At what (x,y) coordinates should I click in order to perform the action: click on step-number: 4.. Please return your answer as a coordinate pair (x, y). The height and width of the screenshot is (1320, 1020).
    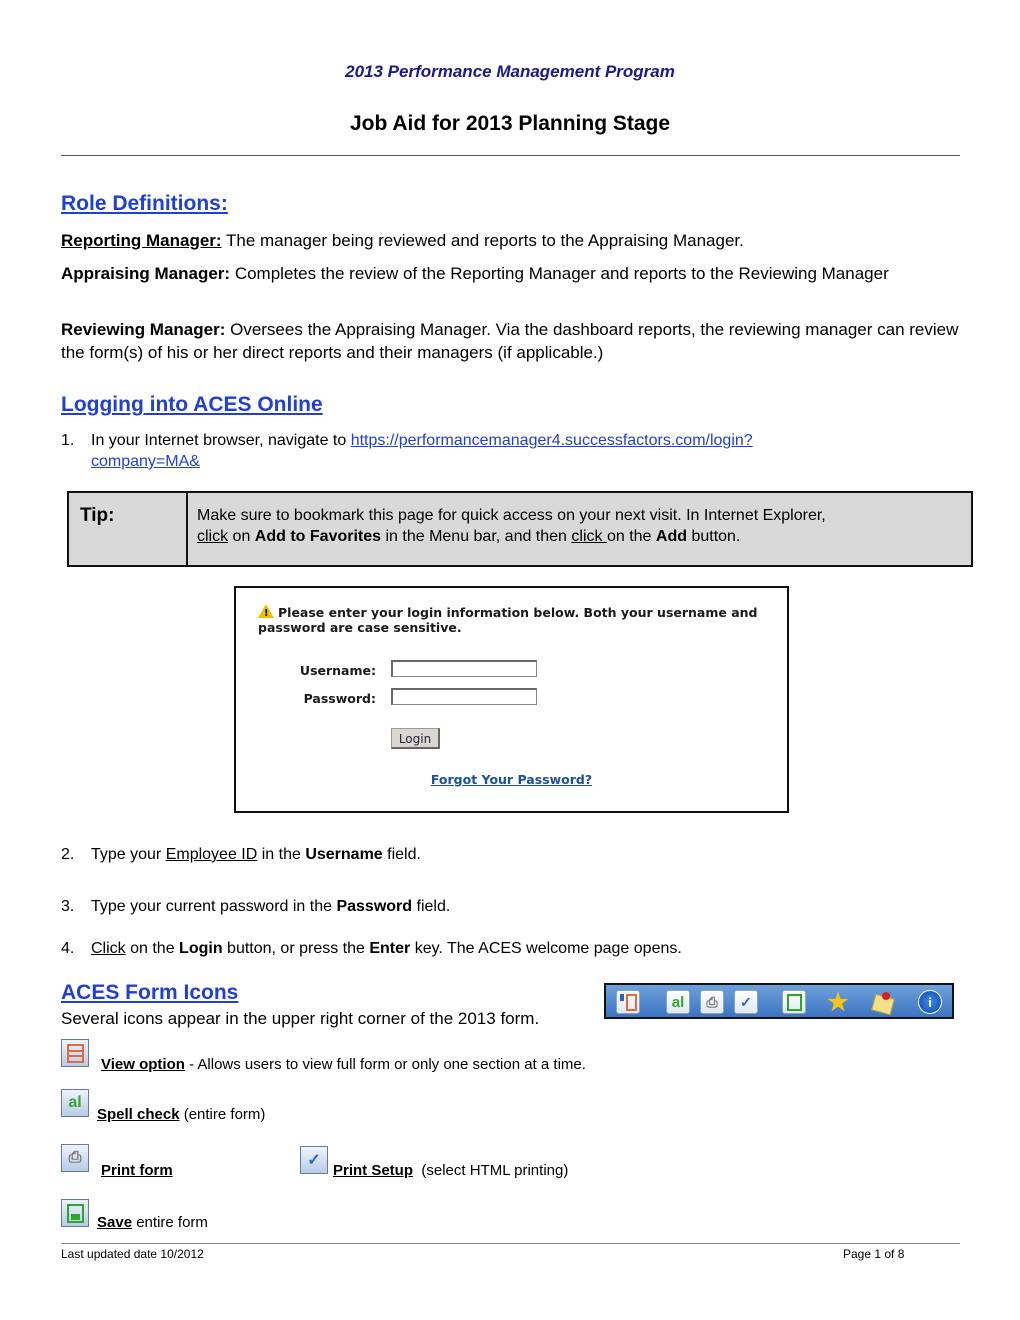
    Looking at the image, I should click on (68, 948).